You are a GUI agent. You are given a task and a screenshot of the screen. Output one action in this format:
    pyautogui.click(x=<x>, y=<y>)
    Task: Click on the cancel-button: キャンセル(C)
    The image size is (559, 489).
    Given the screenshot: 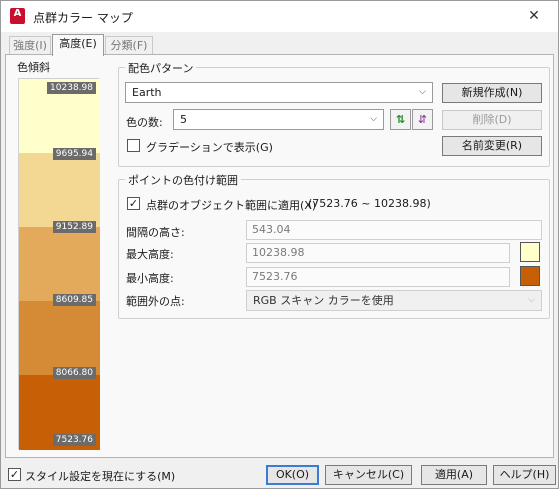 What is the action you would take?
    pyautogui.click(x=368, y=475)
    